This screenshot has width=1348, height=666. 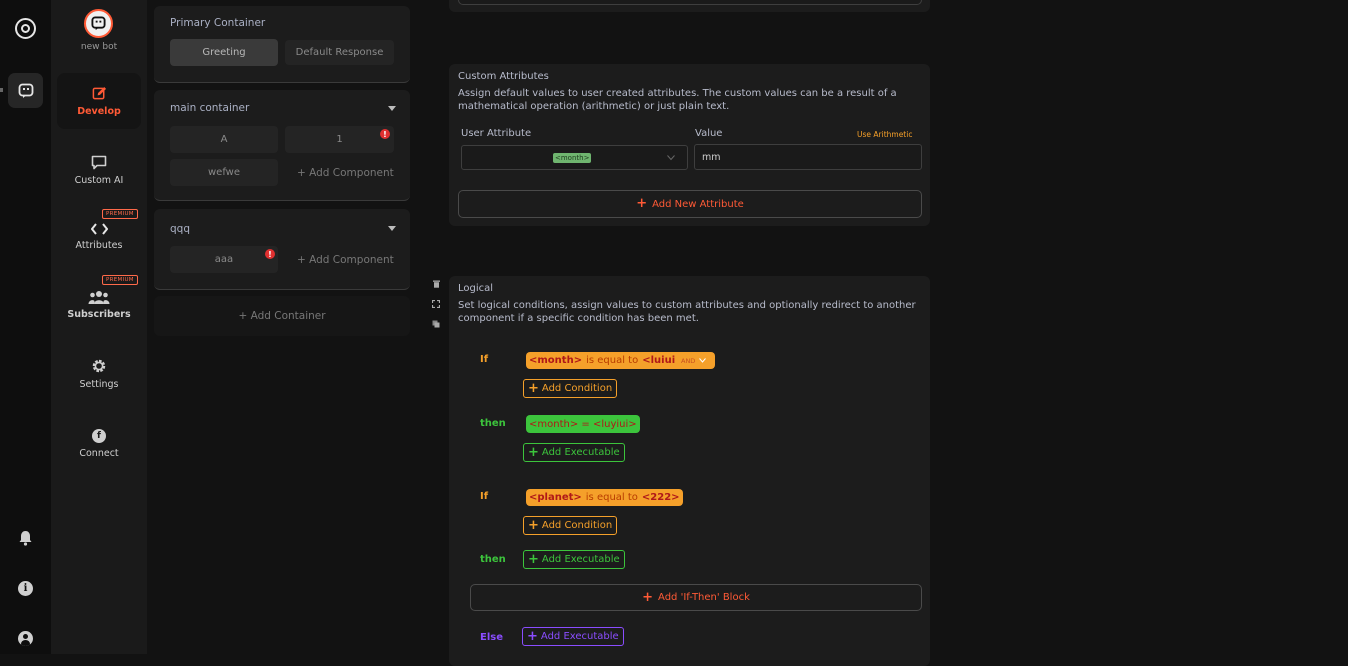 I want to click on else-keyword: Else, so click(x=491, y=637).